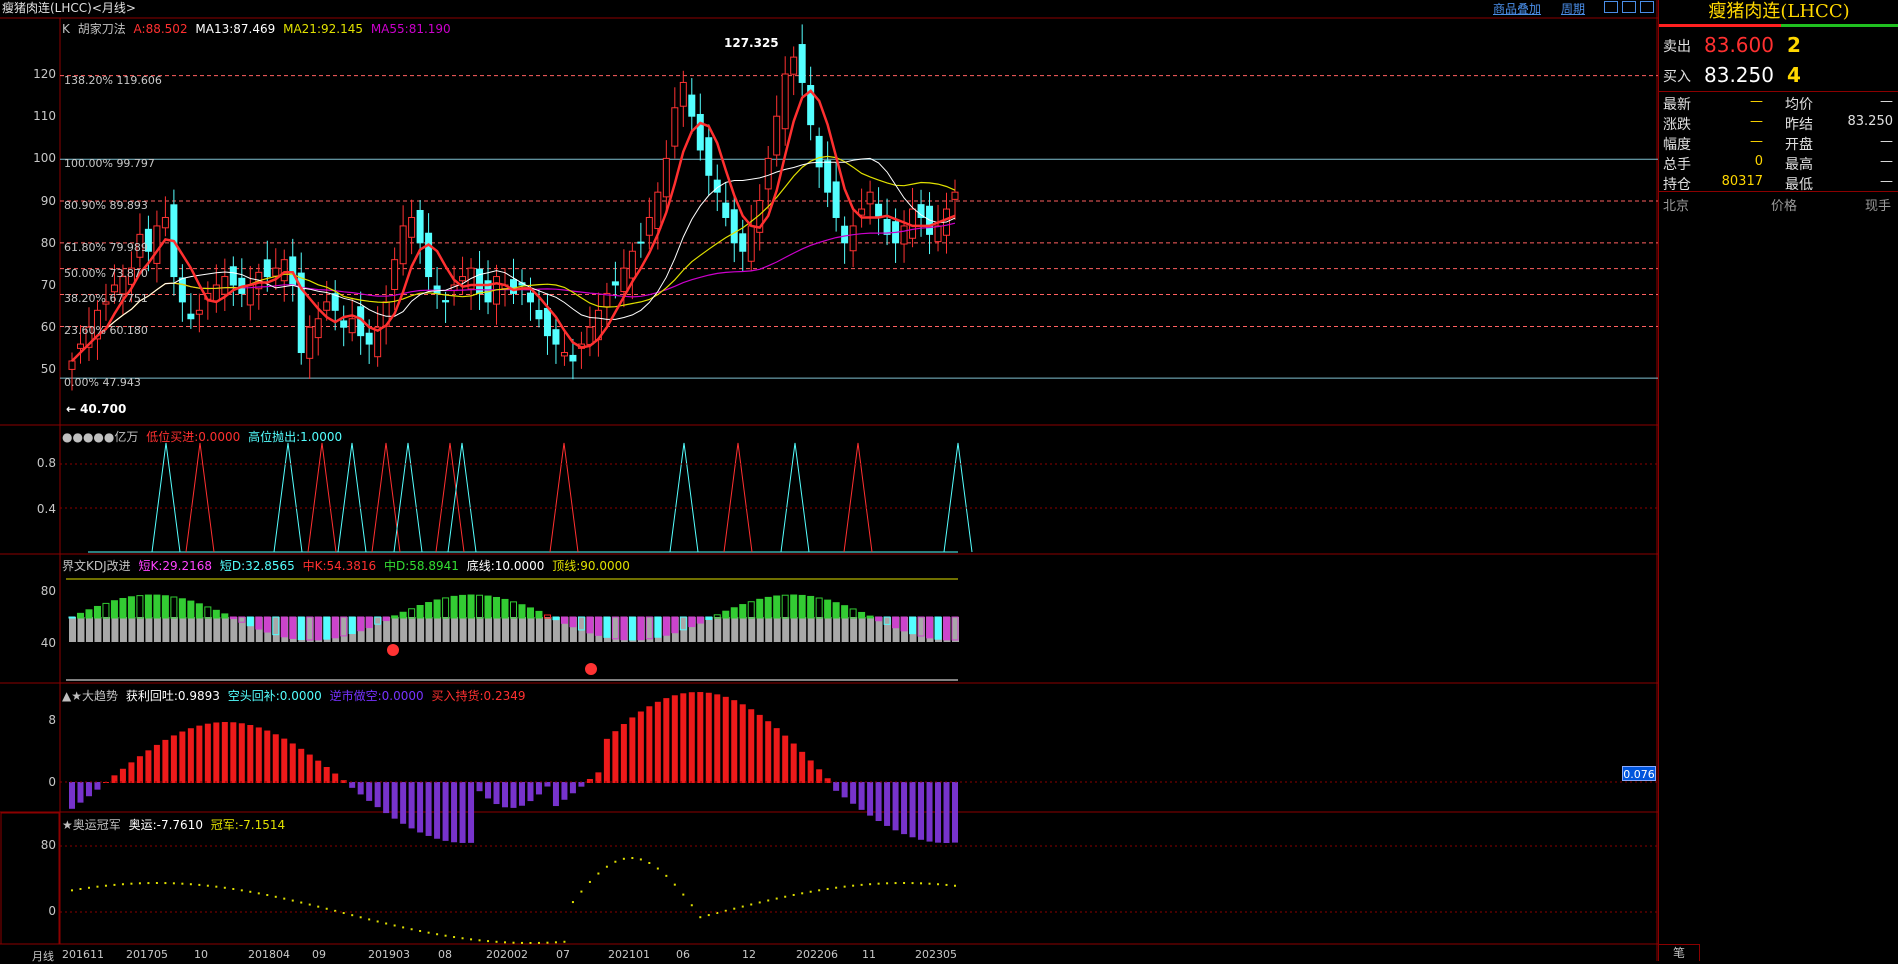 This screenshot has height=964, width=1898. Describe the element at coordinates (1778, 47) in the screenshot. I see `sell-row: 卖出 83.600 2` at that location.